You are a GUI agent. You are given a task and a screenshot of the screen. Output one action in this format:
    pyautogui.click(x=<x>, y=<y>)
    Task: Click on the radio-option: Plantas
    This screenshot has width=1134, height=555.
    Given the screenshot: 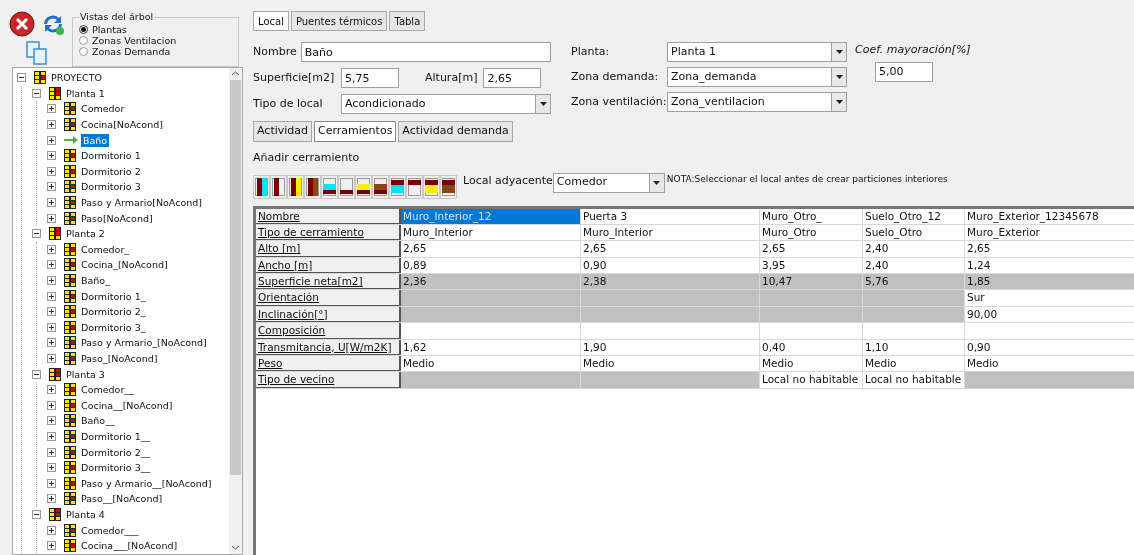 What is the action you would take?
    pyautogui.click(x=155, y=30)
    